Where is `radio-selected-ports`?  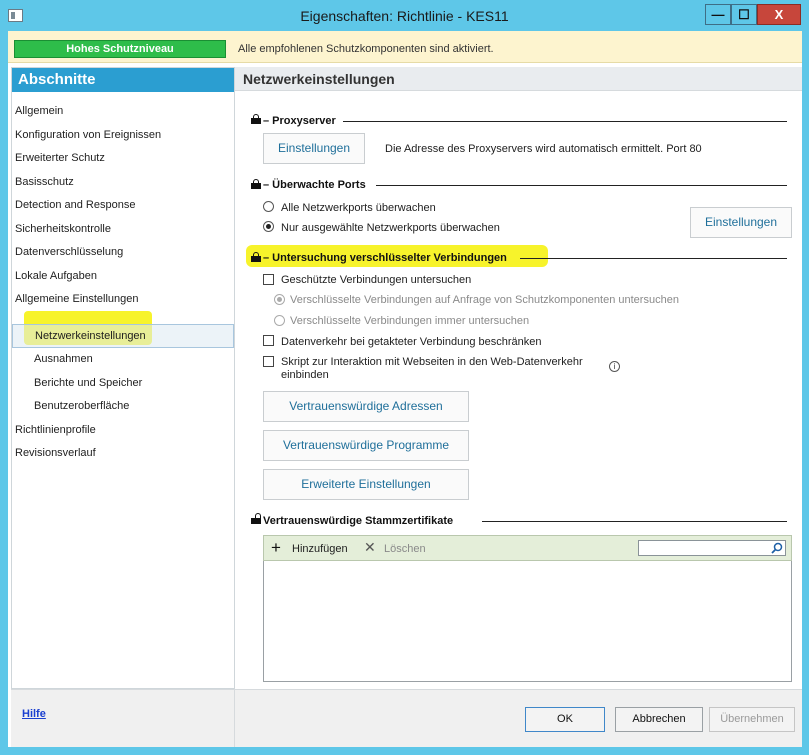 radio-selected-ports is located at coordinates (268, 226).